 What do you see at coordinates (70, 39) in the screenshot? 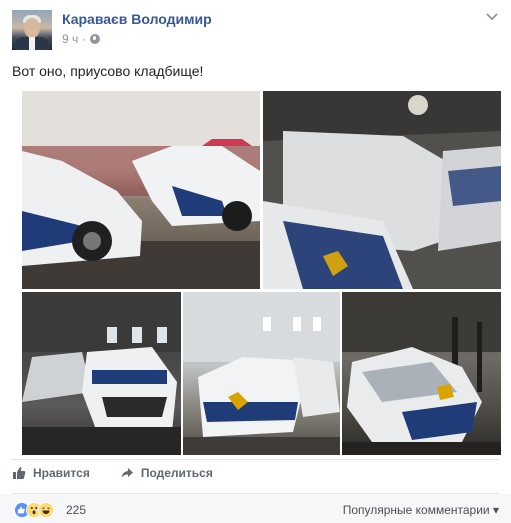
I see `post-timestamp: 9 ч` at bounding box center [70, 39].